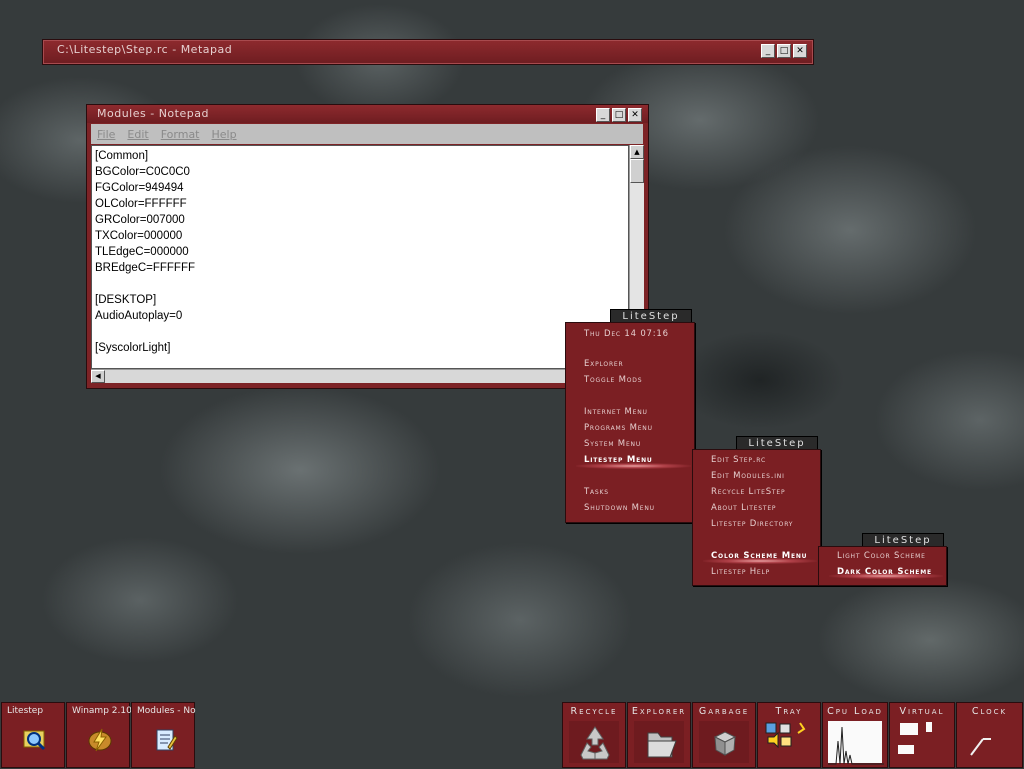  I want to click on analog-clock-icon, so click(989, 742).